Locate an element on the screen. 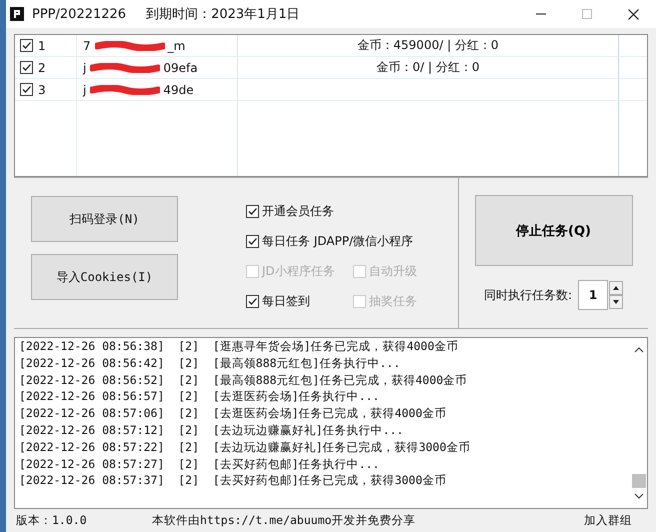 The image size is (656, 532). credit-text: 本软件由https://t.me/abuumo开发并免费分享 is located at coordinates (284, 520).